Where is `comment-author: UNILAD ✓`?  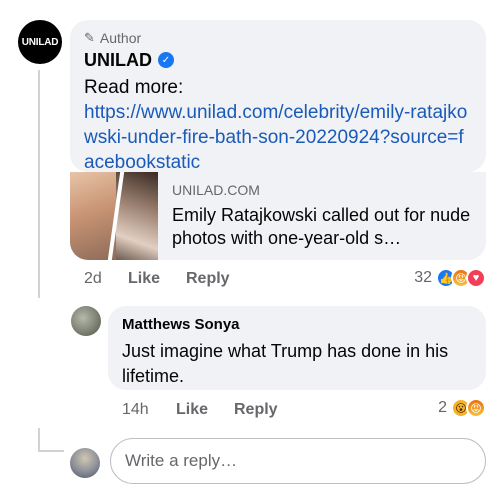 comment-author: UNILAD ✓ is located at coordinates (278, 60).